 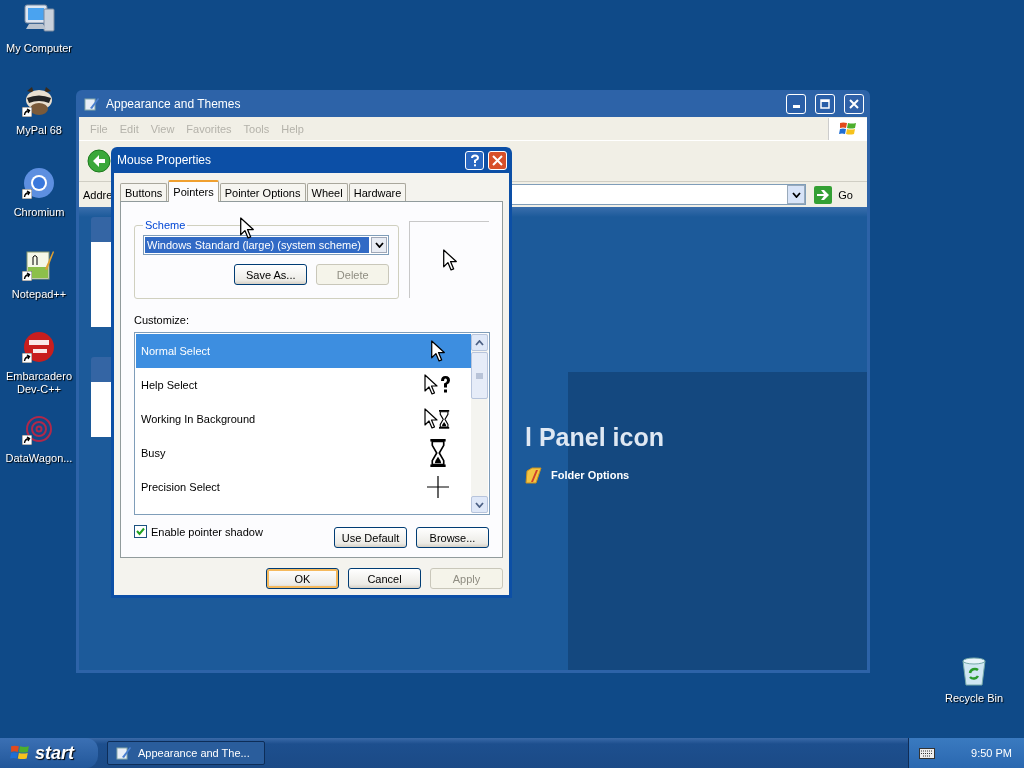 I want to click on desktop-icon-label: My Computer, so click(x=39, y=48).